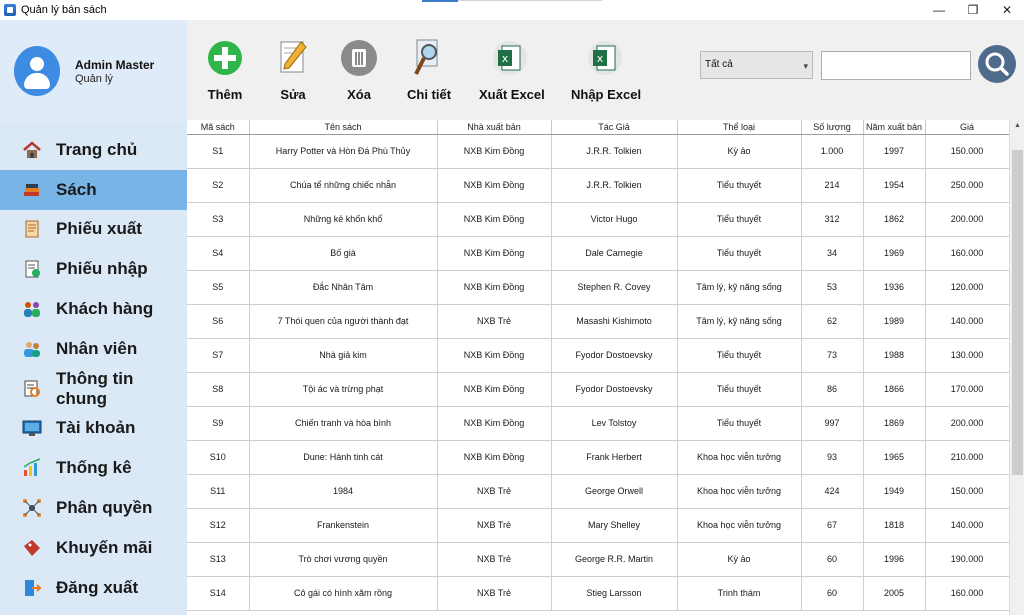 The height and width of the screenshot is (615, 1024). Describe the element at coordinates (967, 355) in the screenshot. I see `cell-price: 130.000` at that location.